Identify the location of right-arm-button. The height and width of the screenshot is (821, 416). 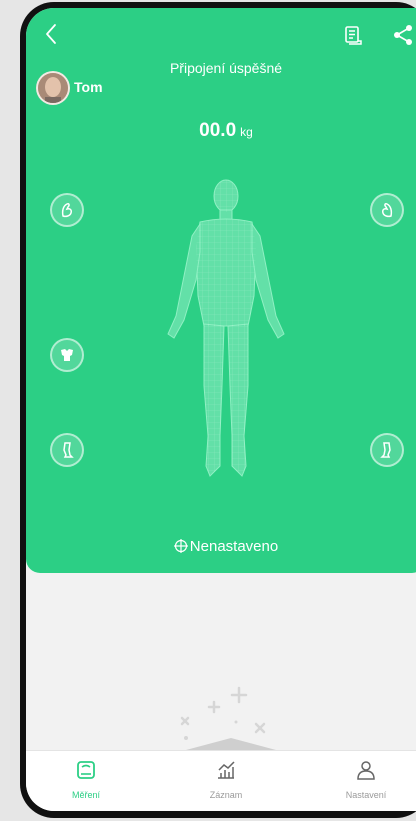
(387, 210).